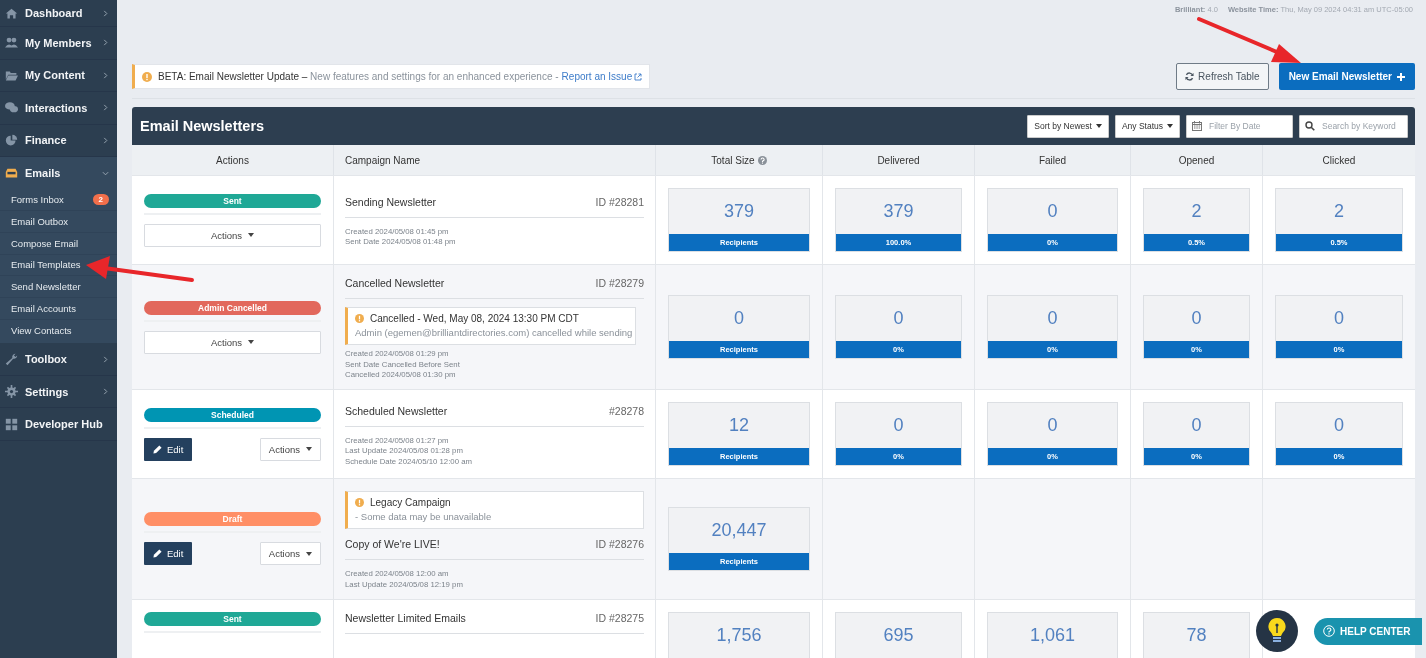  I want to click on chat-icon, so click(11, 108).